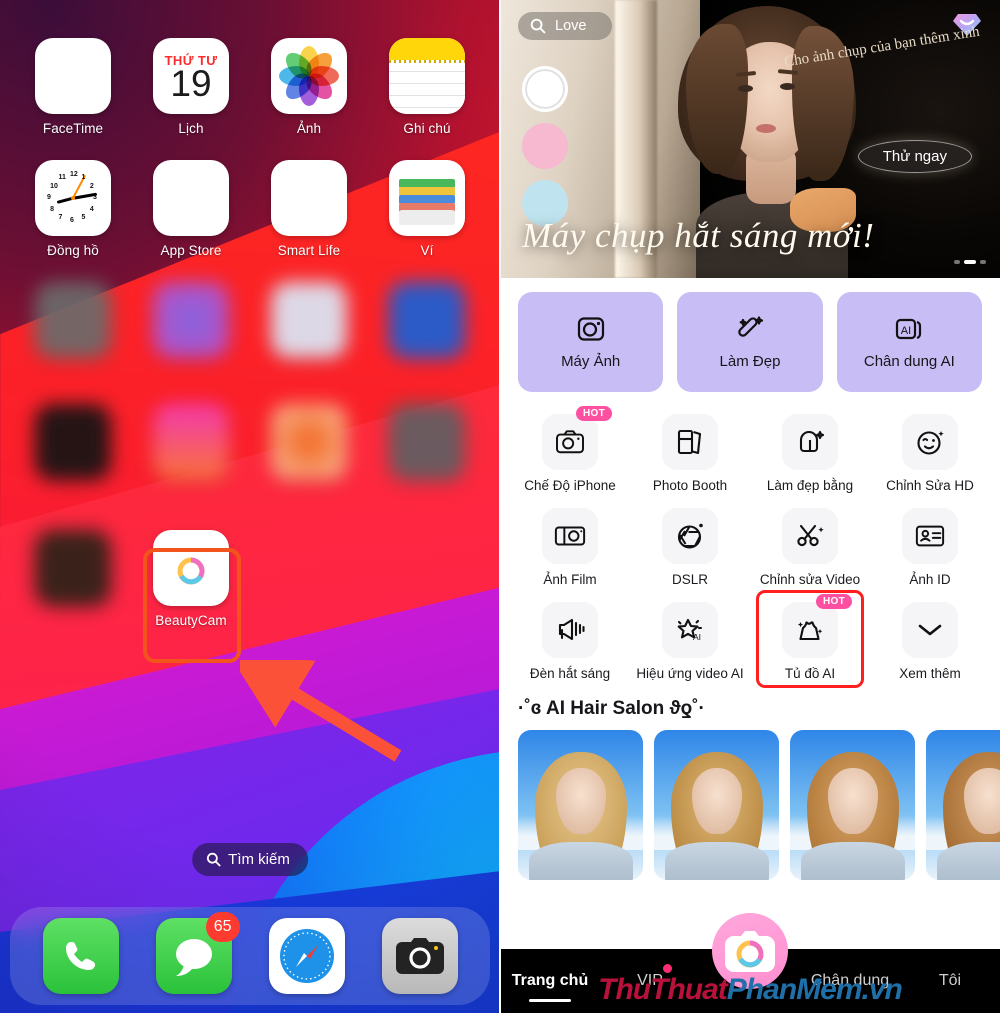 Image resolution: width=1000 pixels, height=1013 pixels. I want to click on quick-action-camera: Máy Ảnh, so click(591, 342).